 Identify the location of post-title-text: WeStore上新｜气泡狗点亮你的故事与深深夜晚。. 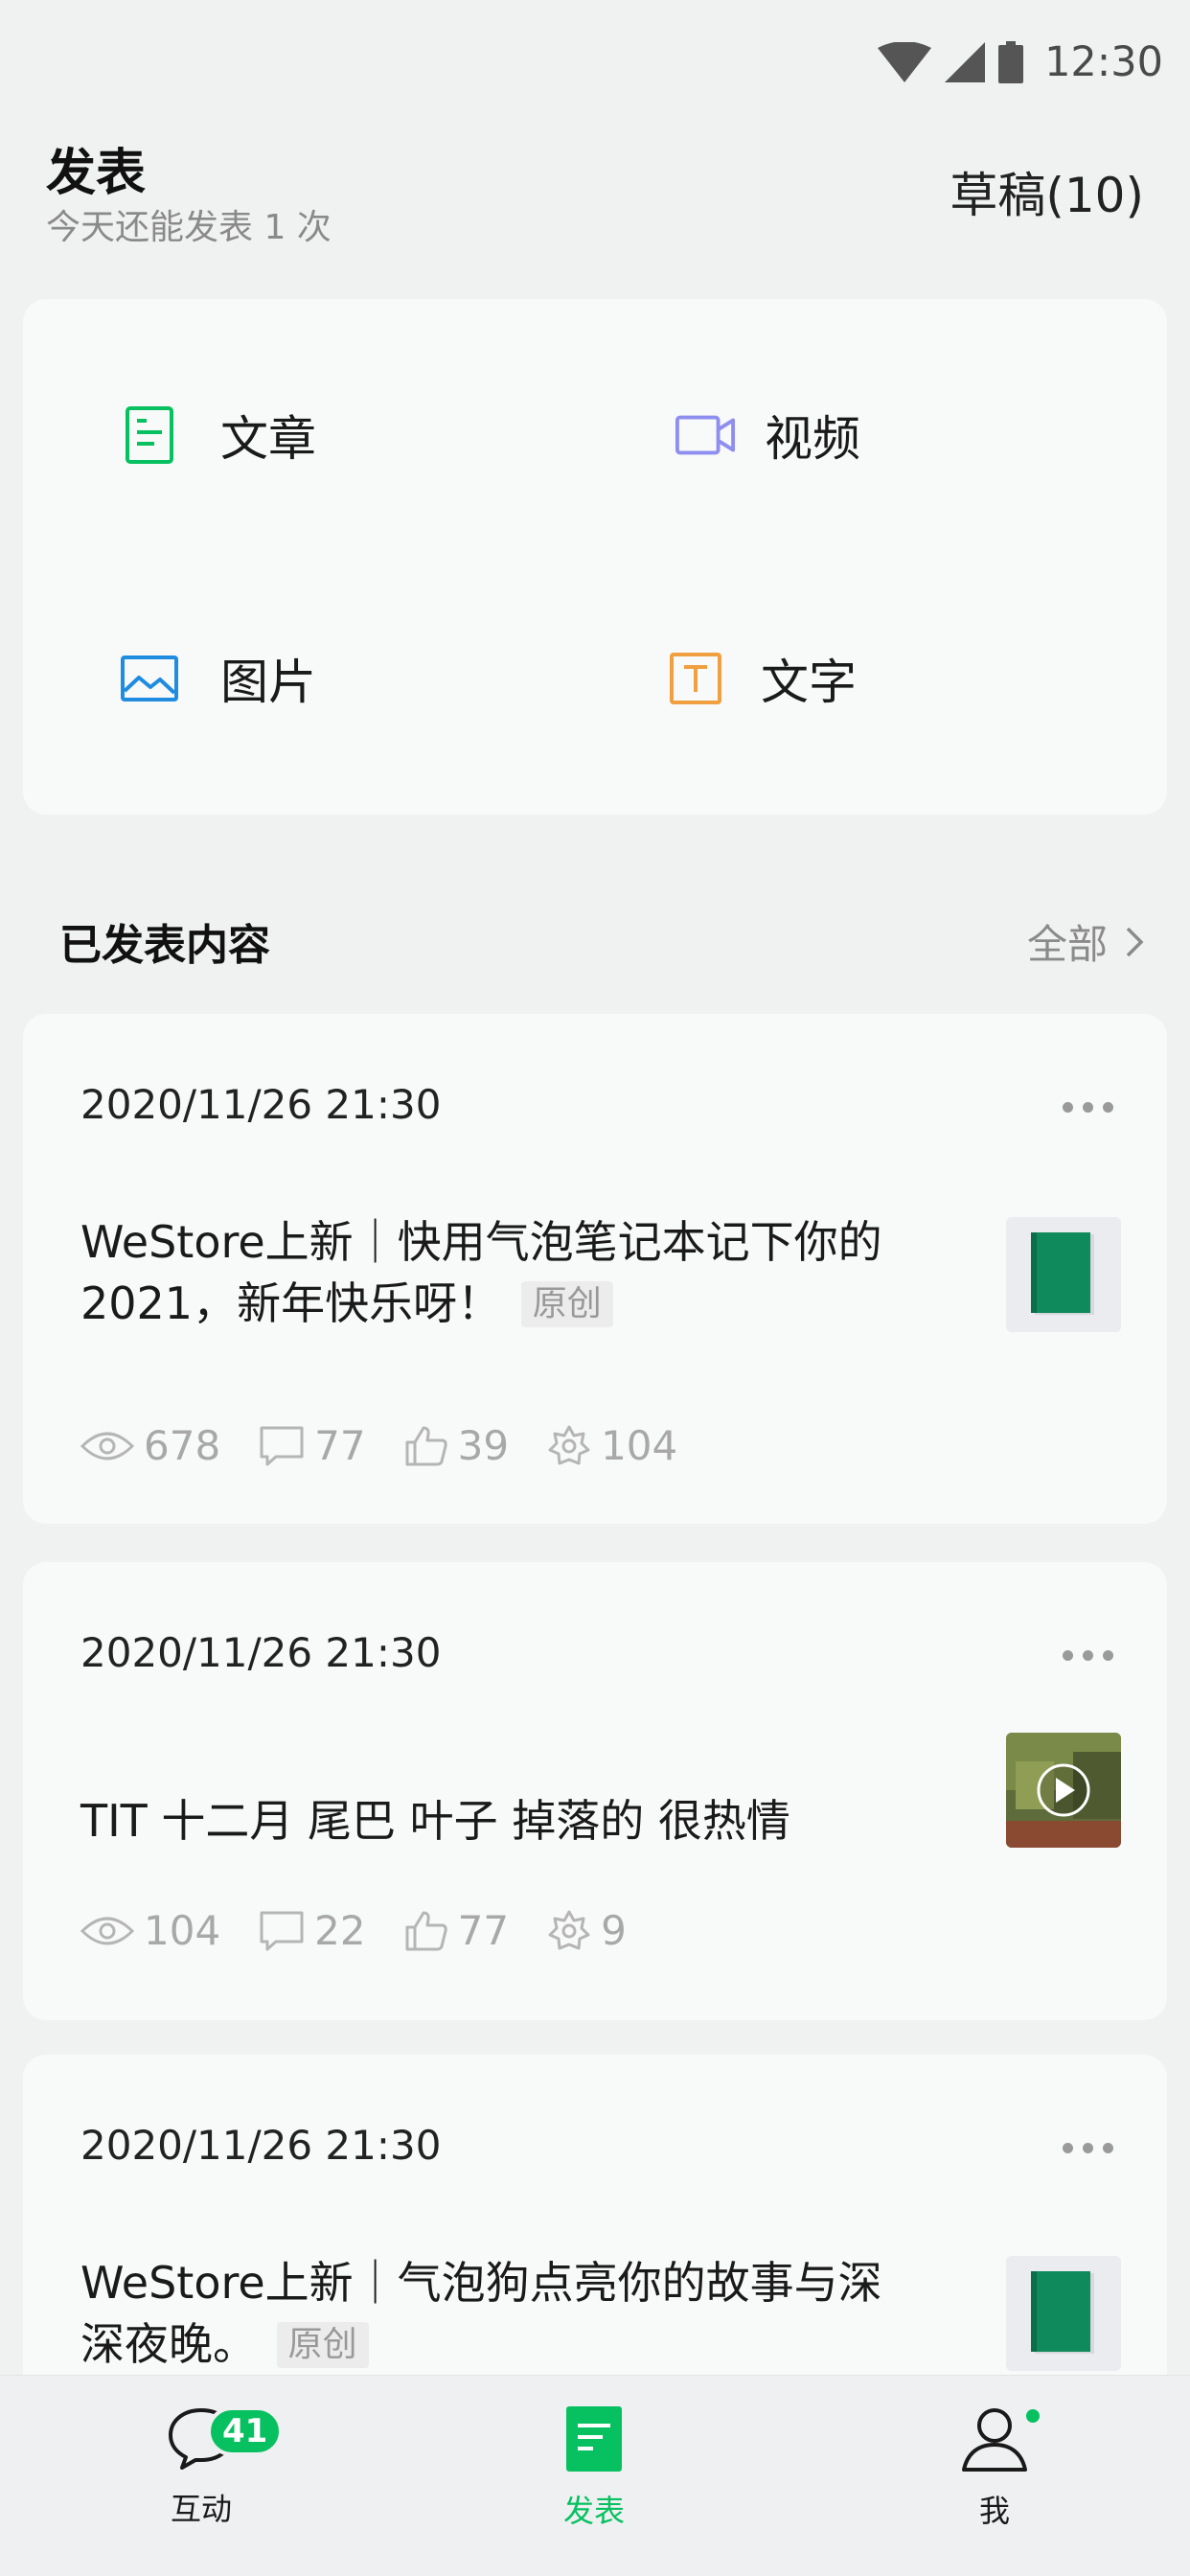
(481, 2313).